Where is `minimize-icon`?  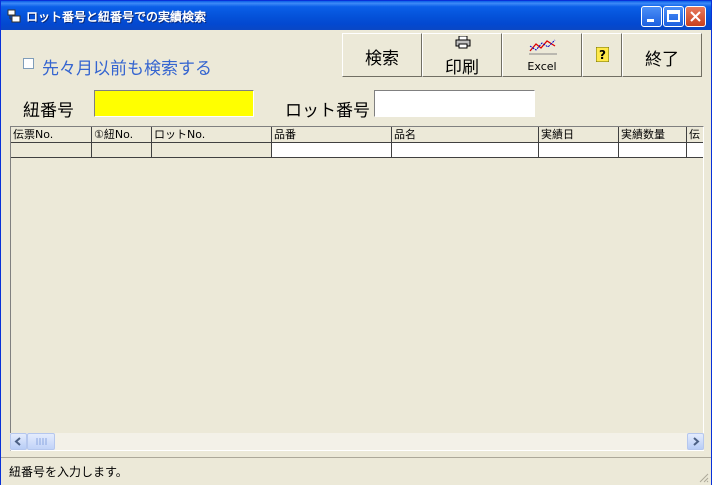
minimize-icon is located at coordinates (650, 20).